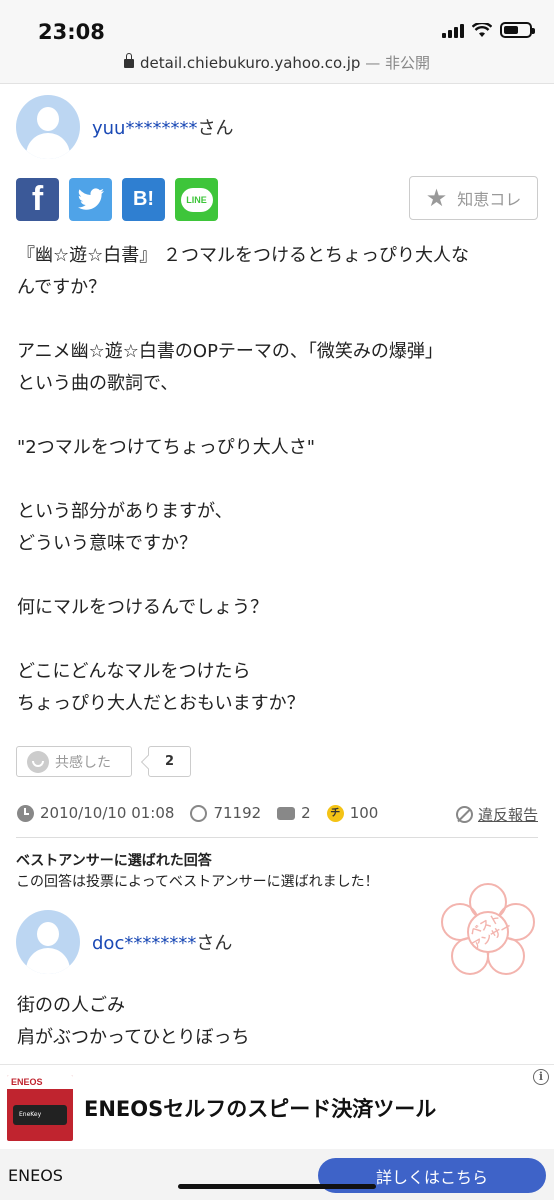  I want to click on url-domain: detail.chiebukuro.yahoo.co.jp, so click(250, 63).